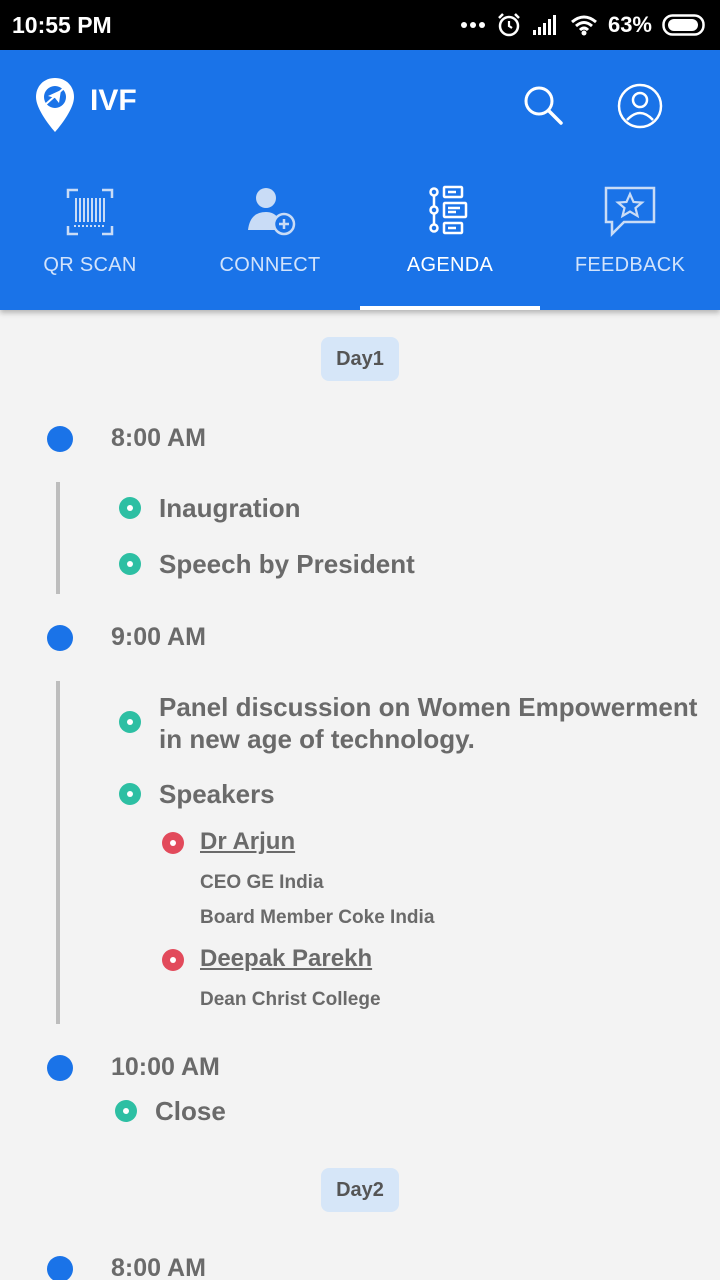  What do you see at coordinates (55, 105) in the screenshot?
I see `ivf-logo-icon` at bounding box center [55, 105].